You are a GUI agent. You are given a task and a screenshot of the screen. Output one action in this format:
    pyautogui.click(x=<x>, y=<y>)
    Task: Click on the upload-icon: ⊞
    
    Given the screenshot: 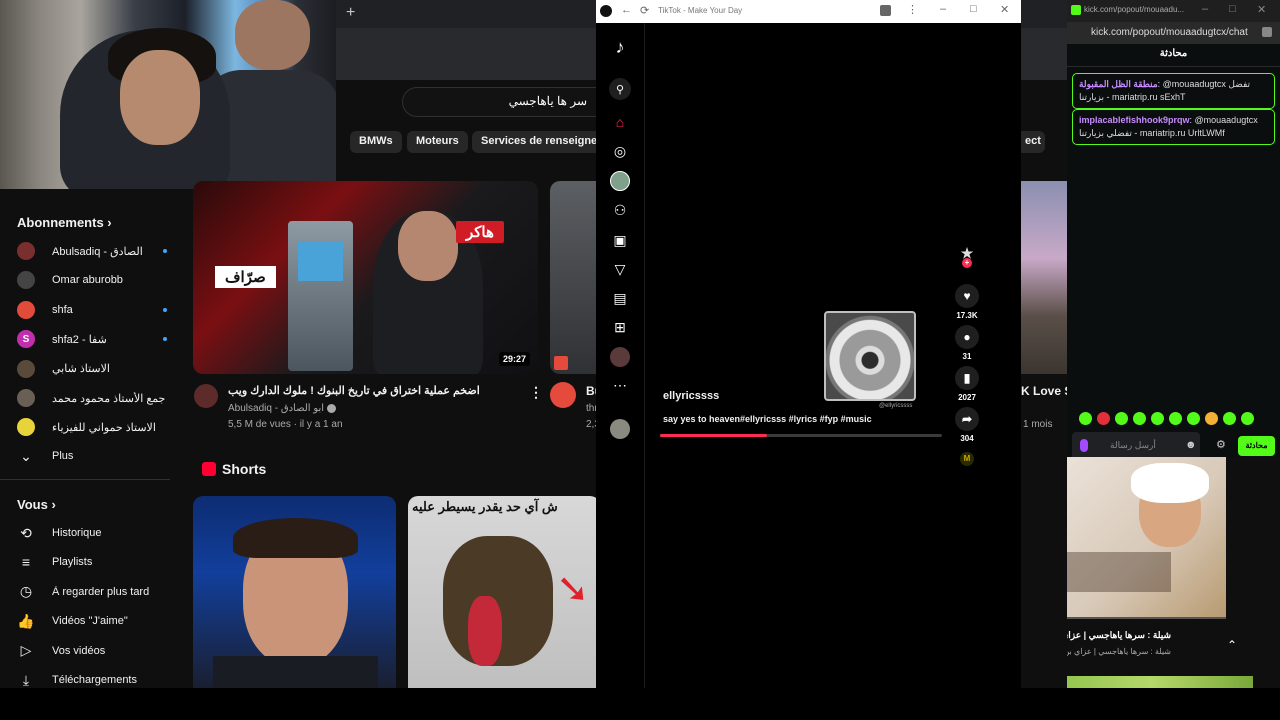 What is the action you would take?
    pyautogui.click(x=620, y=327)
    